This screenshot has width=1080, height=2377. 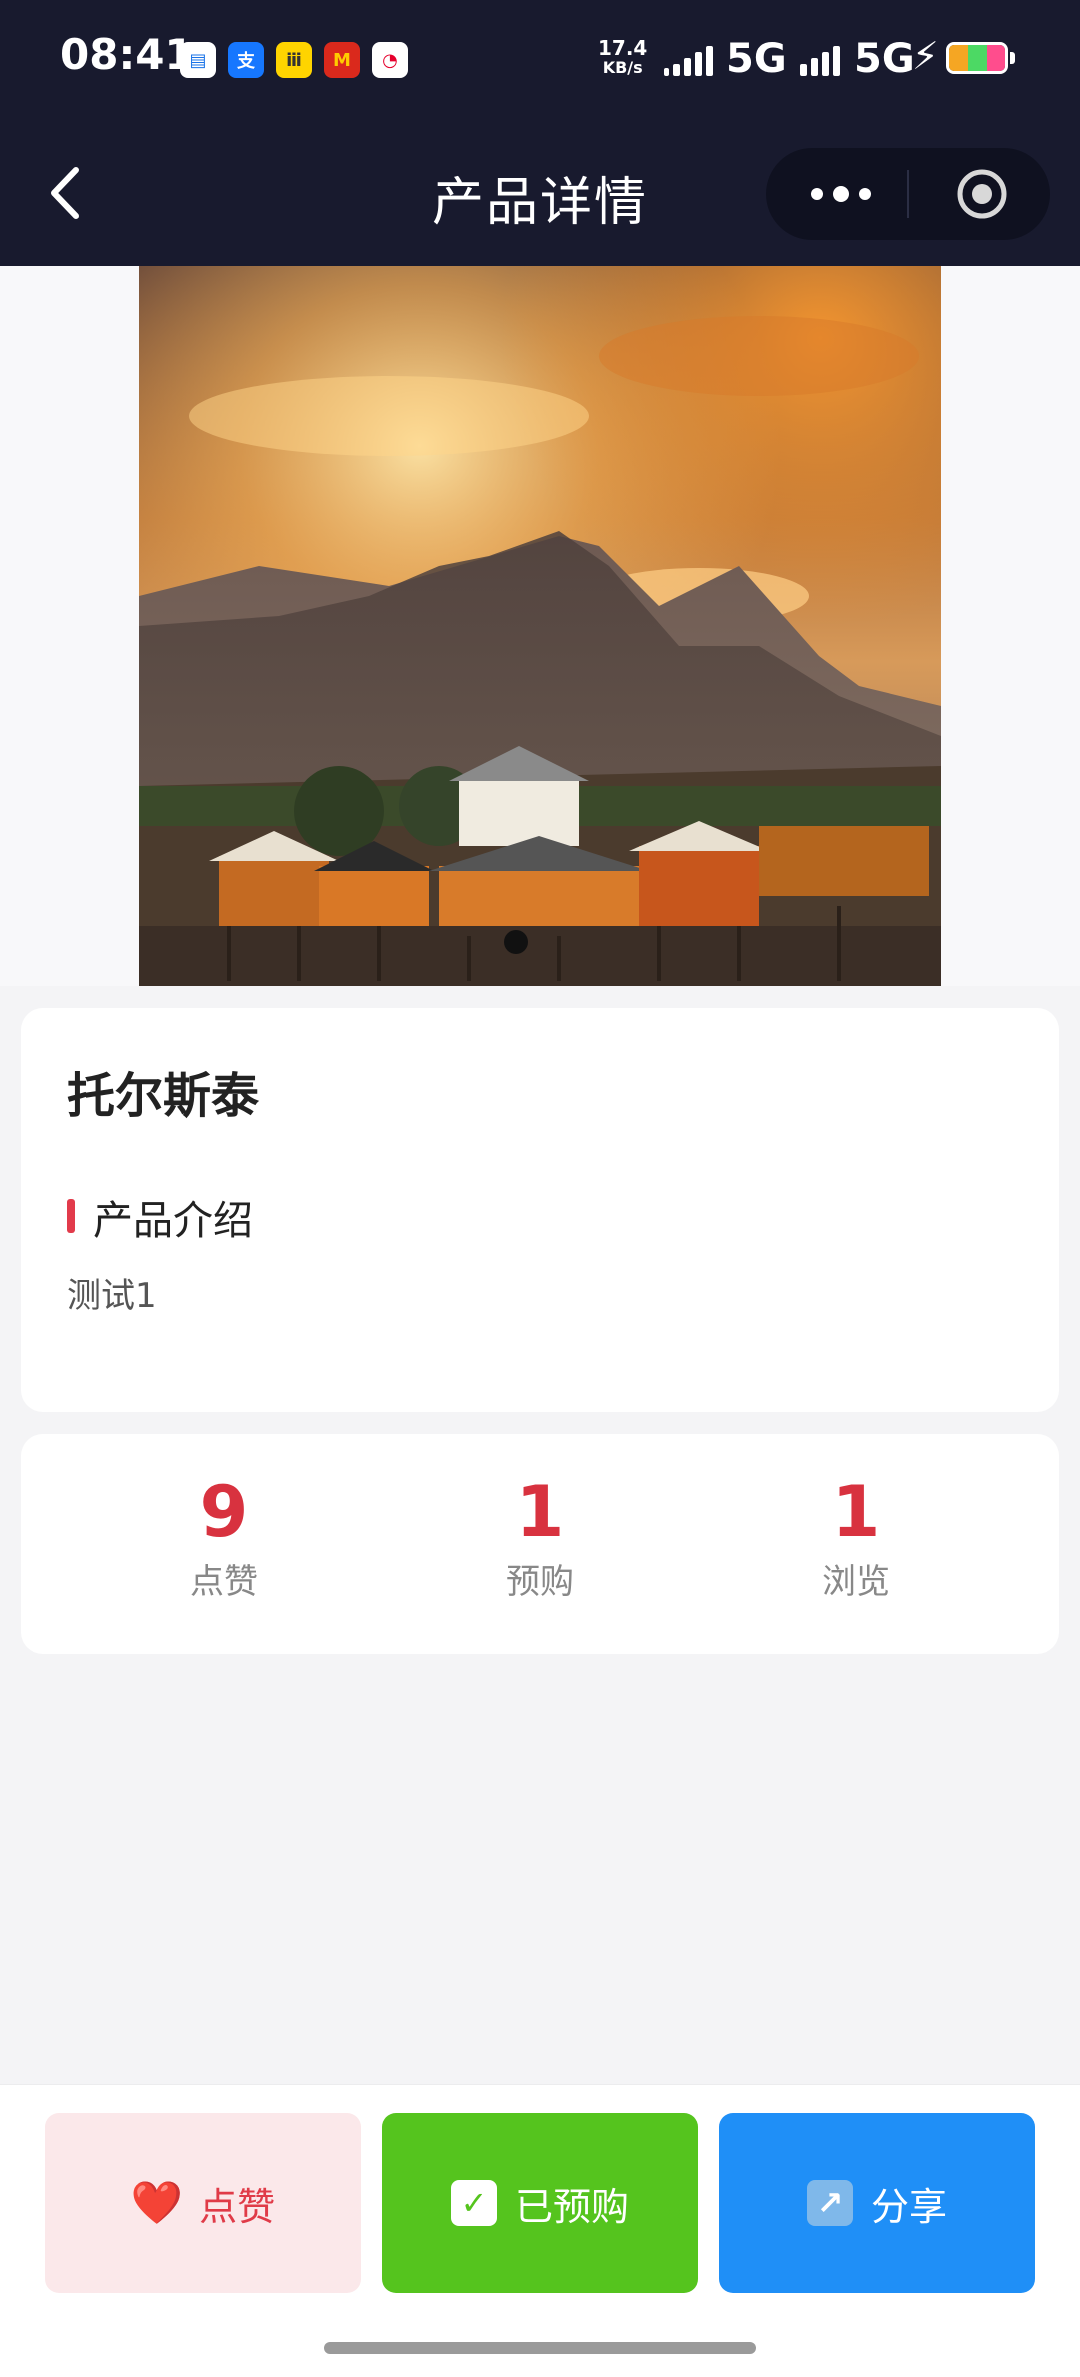 What do you see at coordinates (925, 56) in the screenshot?
I see `charging-icon: ⚡` at bounding box center [925, 56].